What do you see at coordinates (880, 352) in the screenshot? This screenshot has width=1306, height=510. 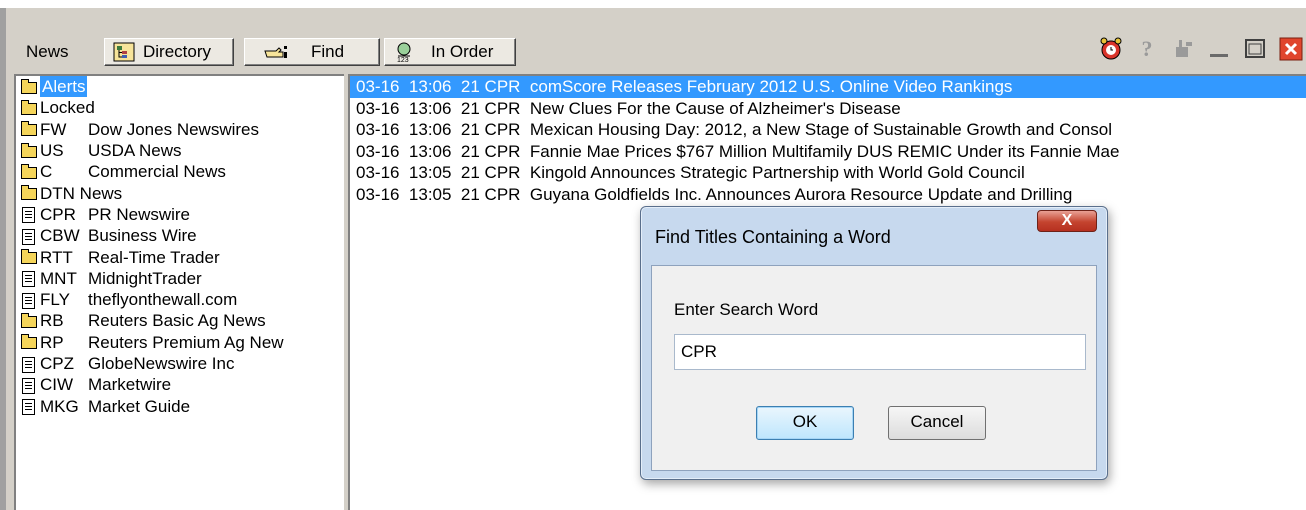 I see `search-word-input` at bounding box center [880, 352].